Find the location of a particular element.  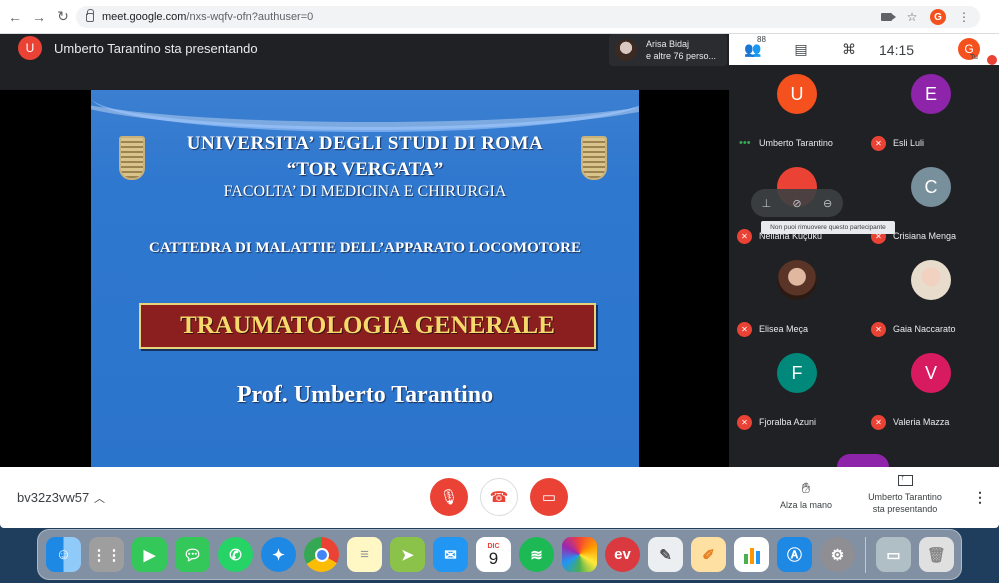

chat-button: ▤ is located at coordinates (801, 49).